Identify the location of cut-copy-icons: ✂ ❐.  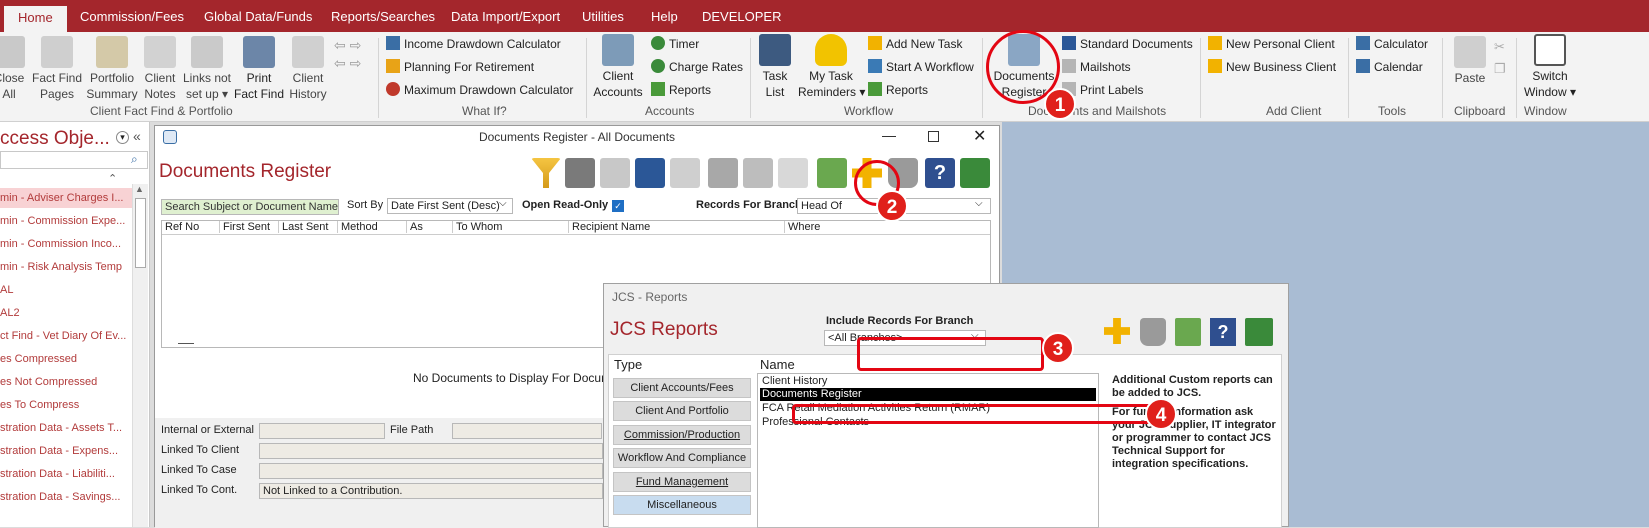
(1500, 58).